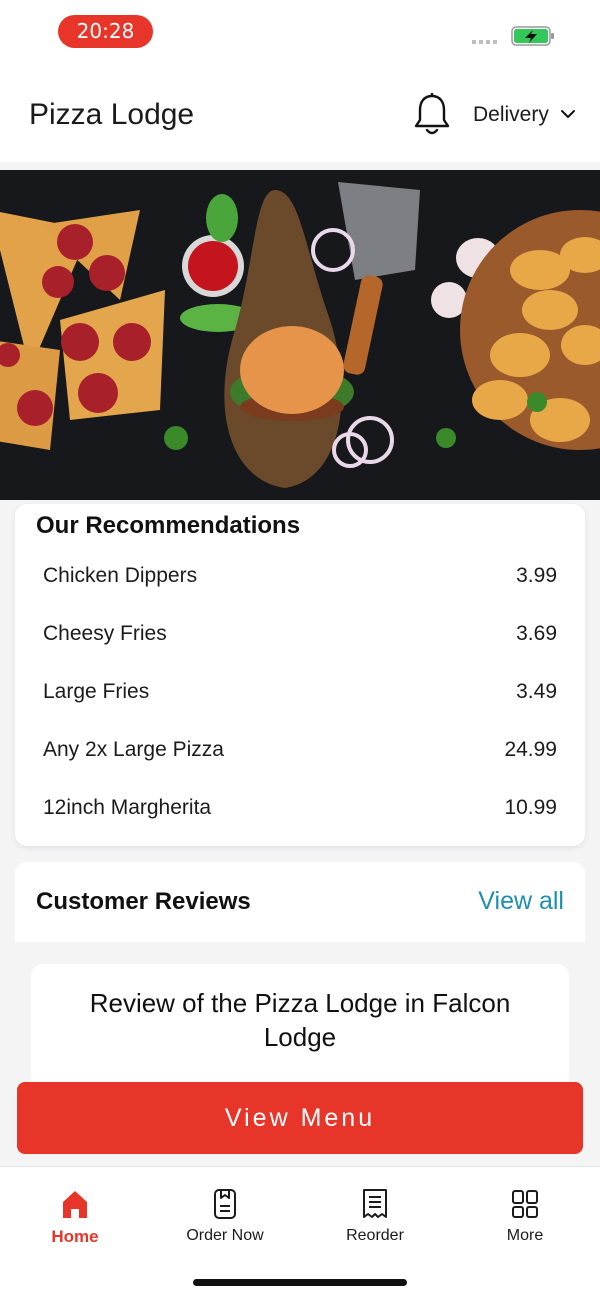 This screenshot has width=600, height=1298. I want to click on recommendation-item: Cheesy Fries 3.69, so click(300, 635).